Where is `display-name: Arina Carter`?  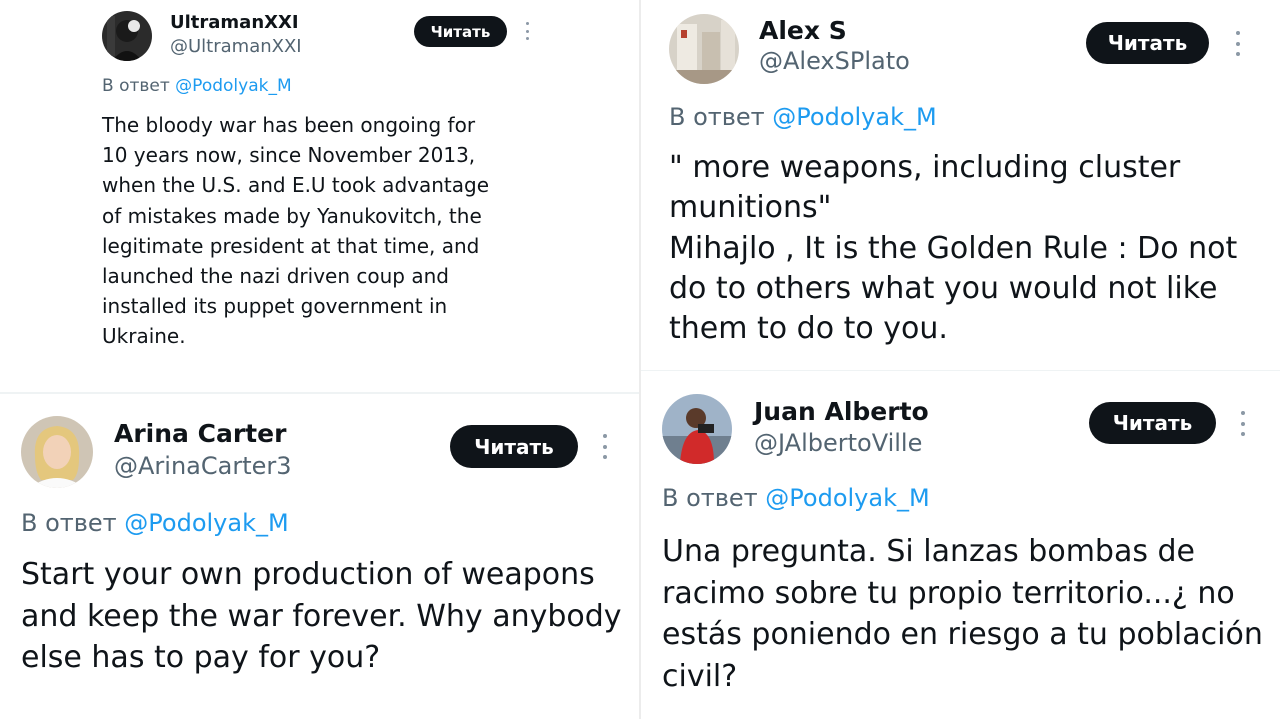
display-name: Arina Carter is located at coordinates (200, 433).